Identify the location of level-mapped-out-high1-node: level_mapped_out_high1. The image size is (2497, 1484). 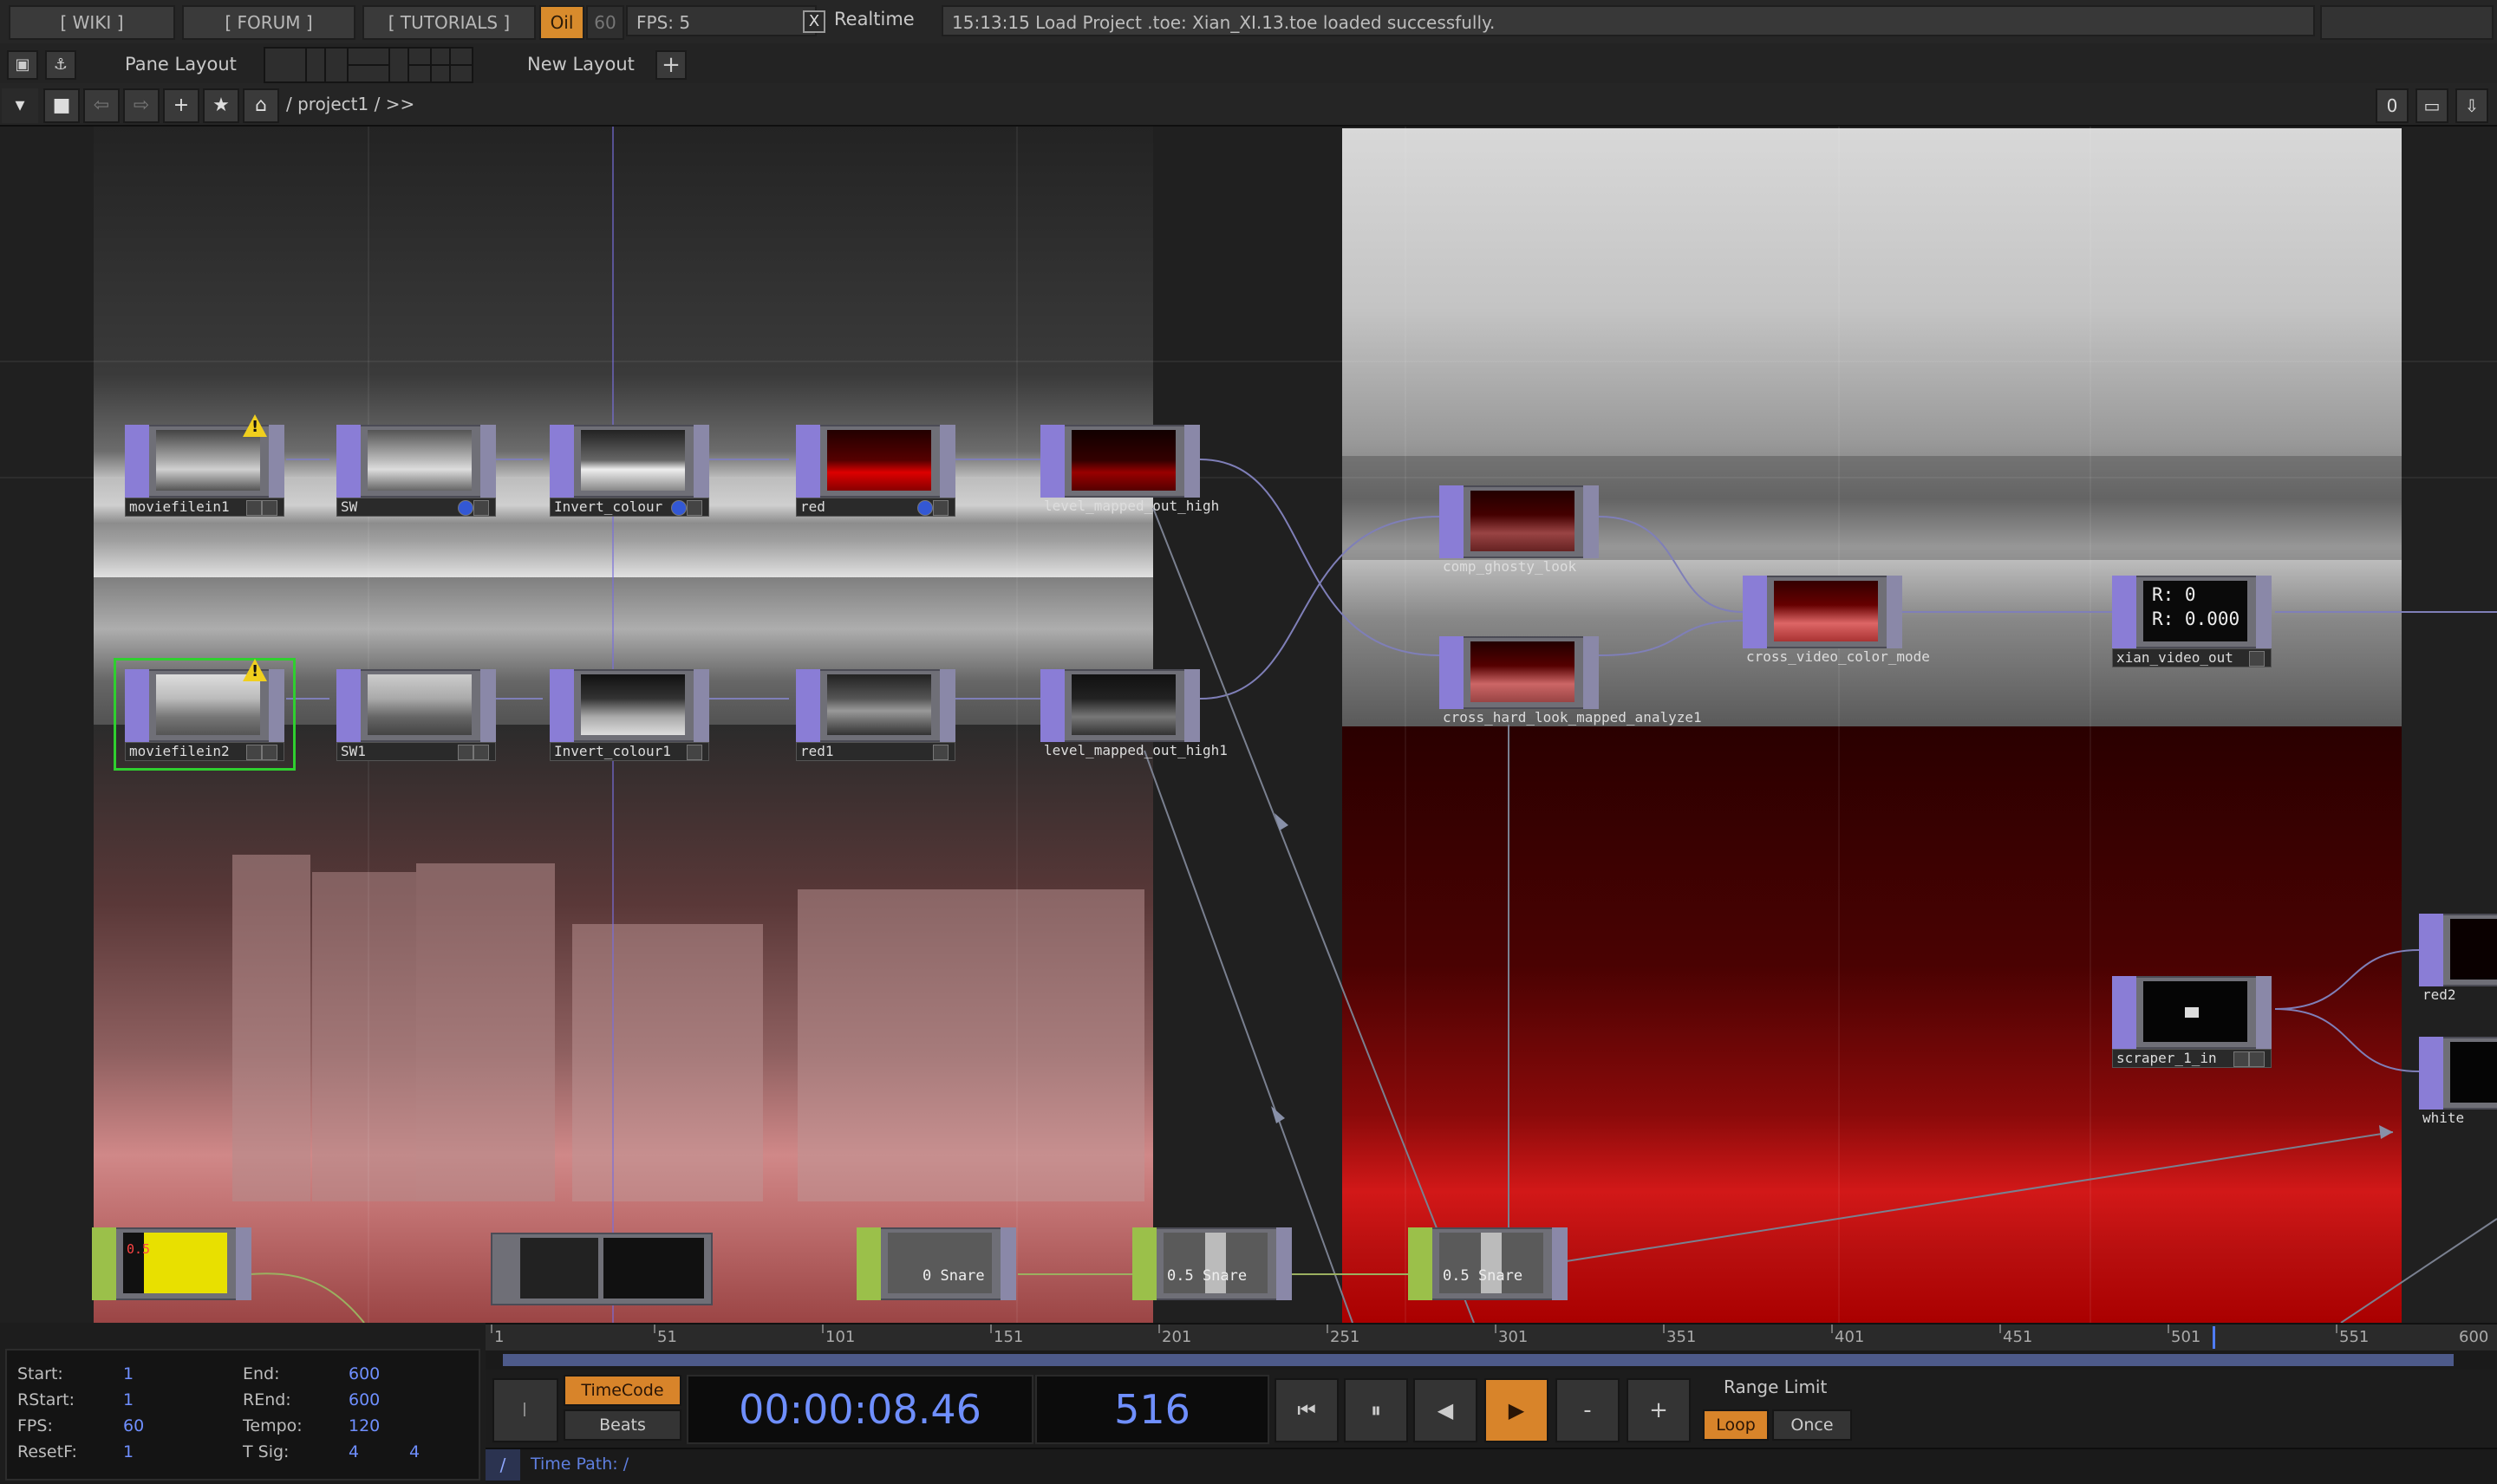
(1134, 714).